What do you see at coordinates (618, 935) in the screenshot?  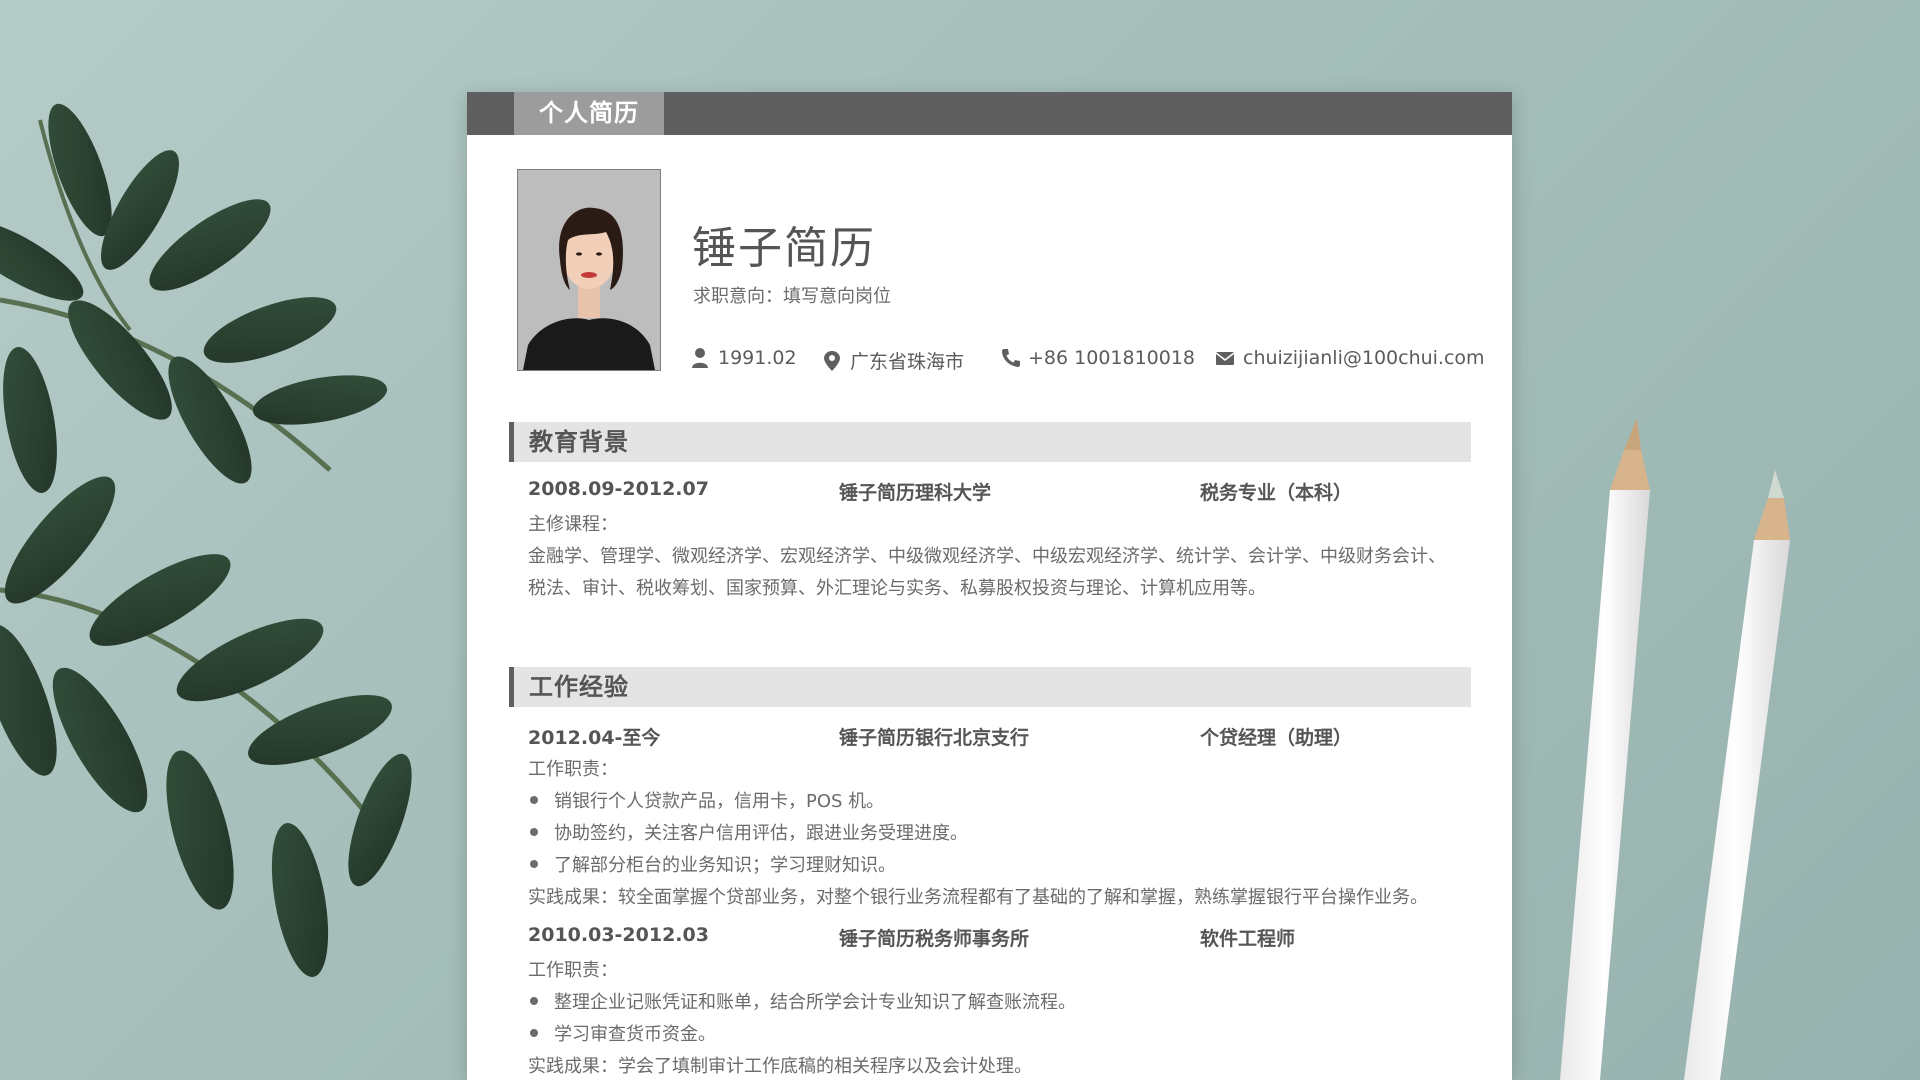 I see `job-period: 2010.03-2012.03` at bounding box center [618, 935].